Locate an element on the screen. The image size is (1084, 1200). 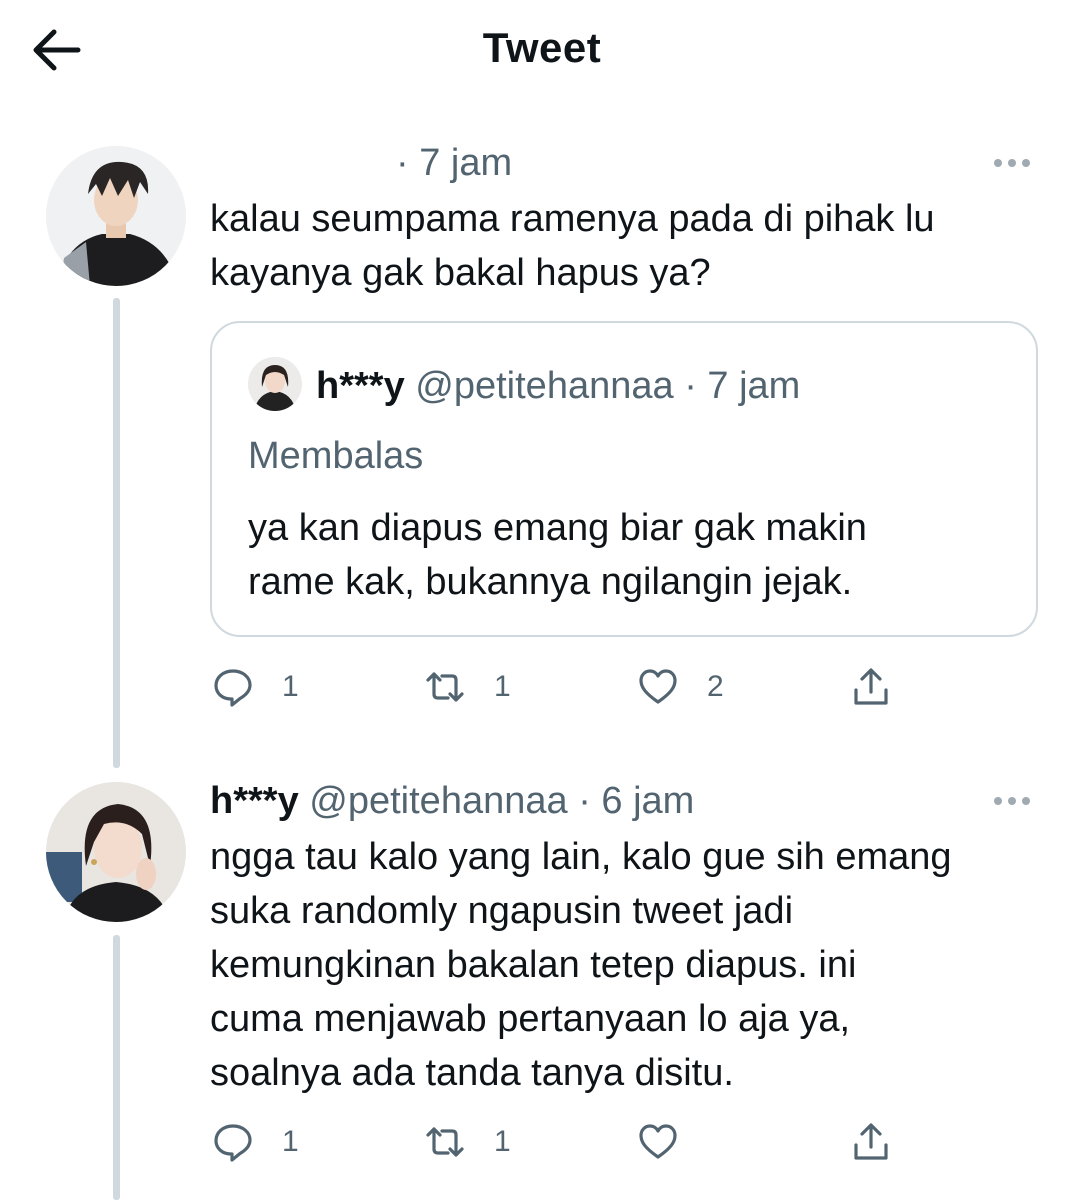
author-name: h***y is located at coordinates (254, 801).